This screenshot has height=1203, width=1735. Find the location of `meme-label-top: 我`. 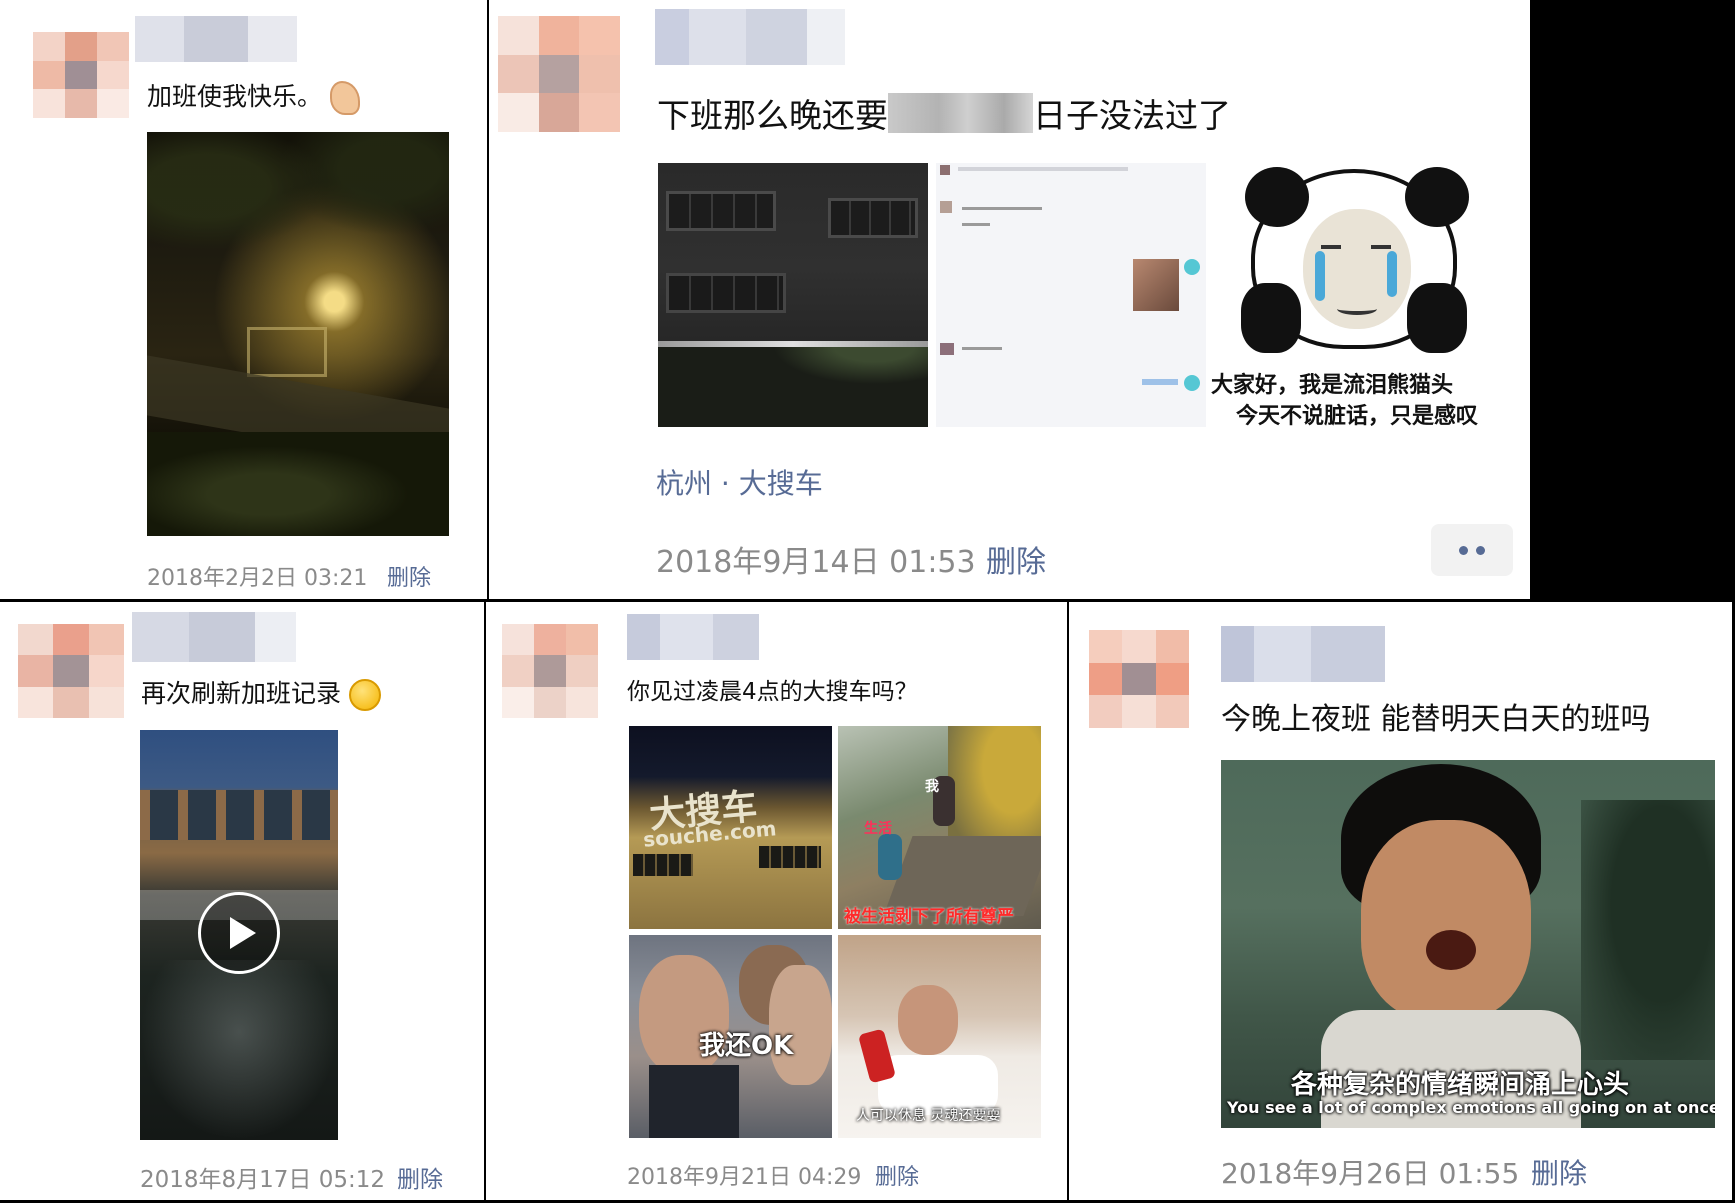

meme-label-top: 我 is located at coordinates (932, 787).